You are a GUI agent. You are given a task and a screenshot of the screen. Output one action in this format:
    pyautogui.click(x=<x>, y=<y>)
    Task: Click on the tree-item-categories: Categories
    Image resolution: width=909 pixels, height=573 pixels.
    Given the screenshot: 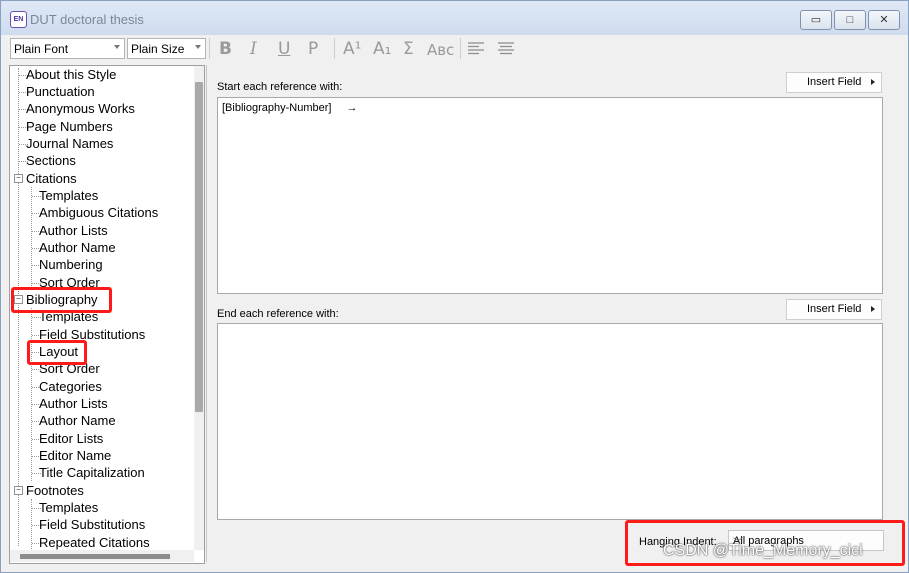 What is the action you would take?
    pyautogui.click(x=70, y=386)
    